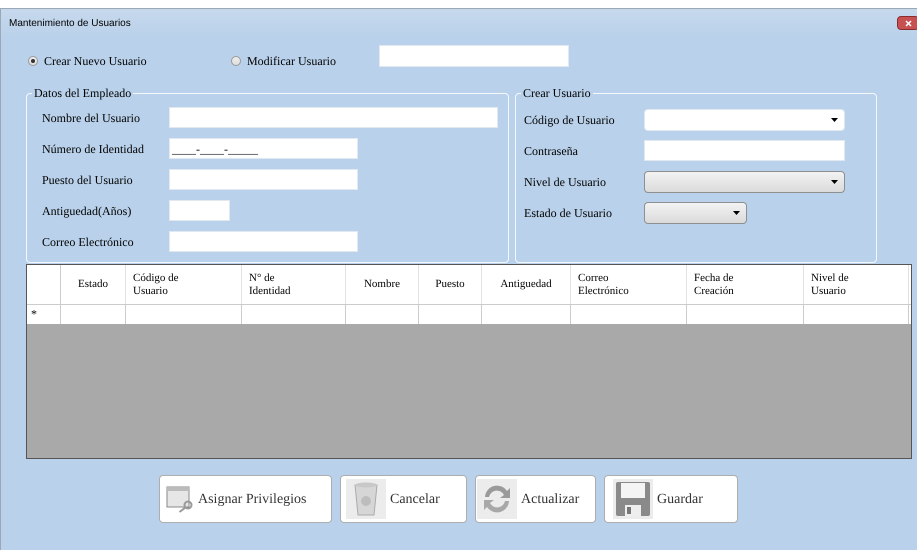 The image size is (917, 550). What do you see at coordinates (450, 284) in the screenshot?
I see `column-header: Puesto` at bounding box center [450, 284].